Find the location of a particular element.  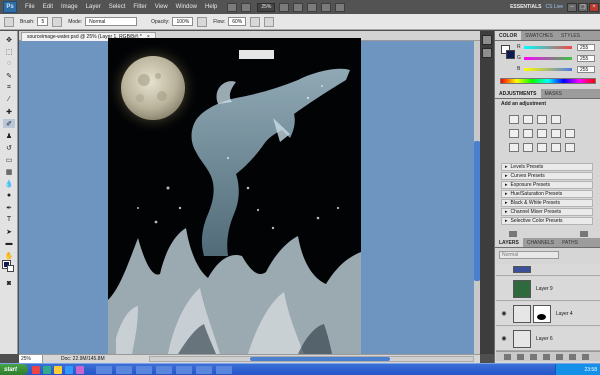

brush-tool-icon: ✐ is located at coordinates (9, 123).